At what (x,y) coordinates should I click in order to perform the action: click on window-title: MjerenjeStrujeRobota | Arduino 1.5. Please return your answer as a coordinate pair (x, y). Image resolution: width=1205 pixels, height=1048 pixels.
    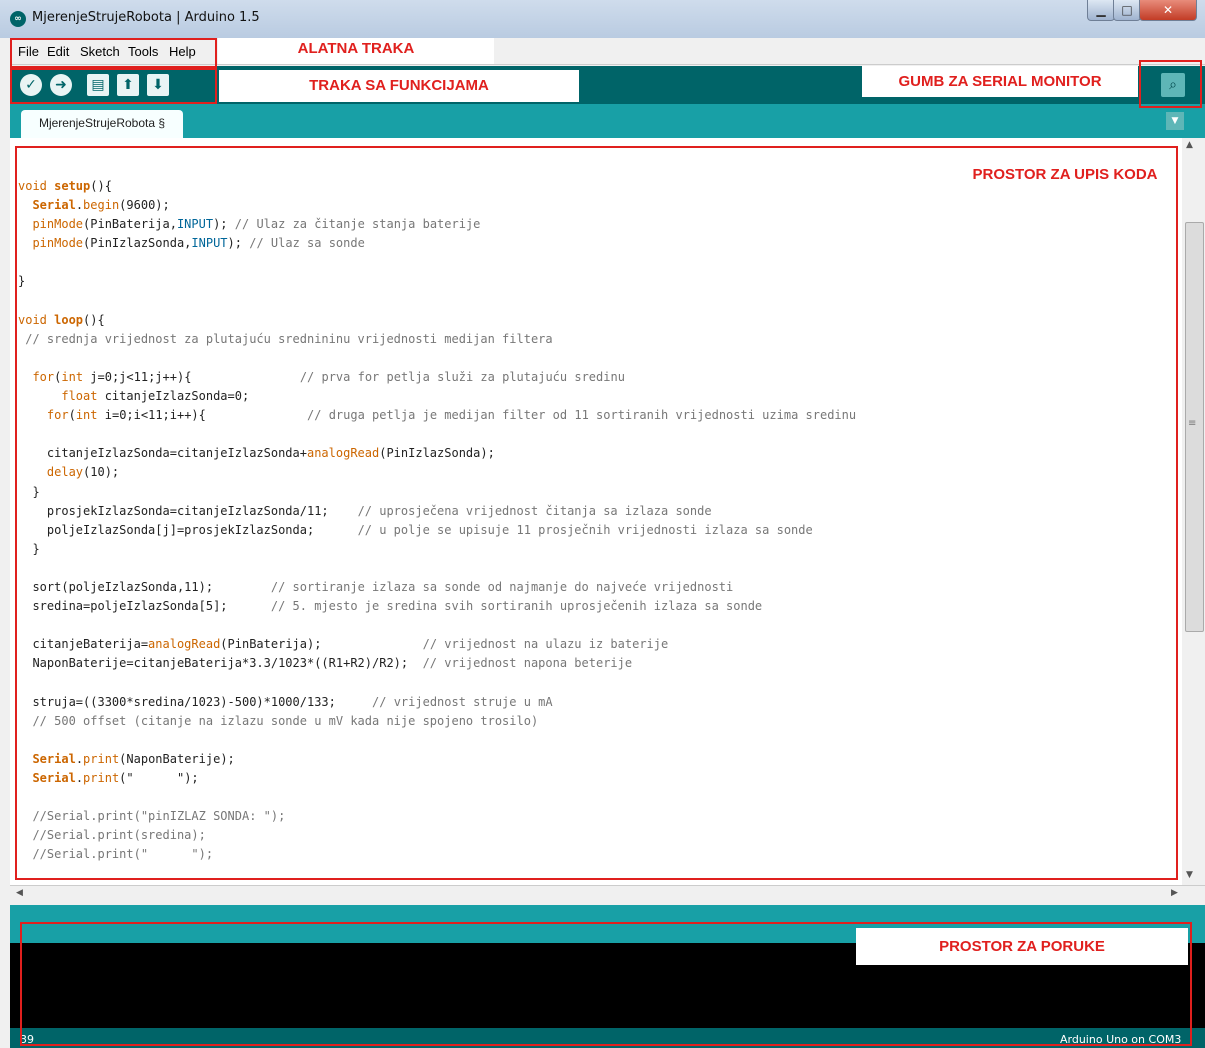
    Looking at the image, I should click on (146, 17).